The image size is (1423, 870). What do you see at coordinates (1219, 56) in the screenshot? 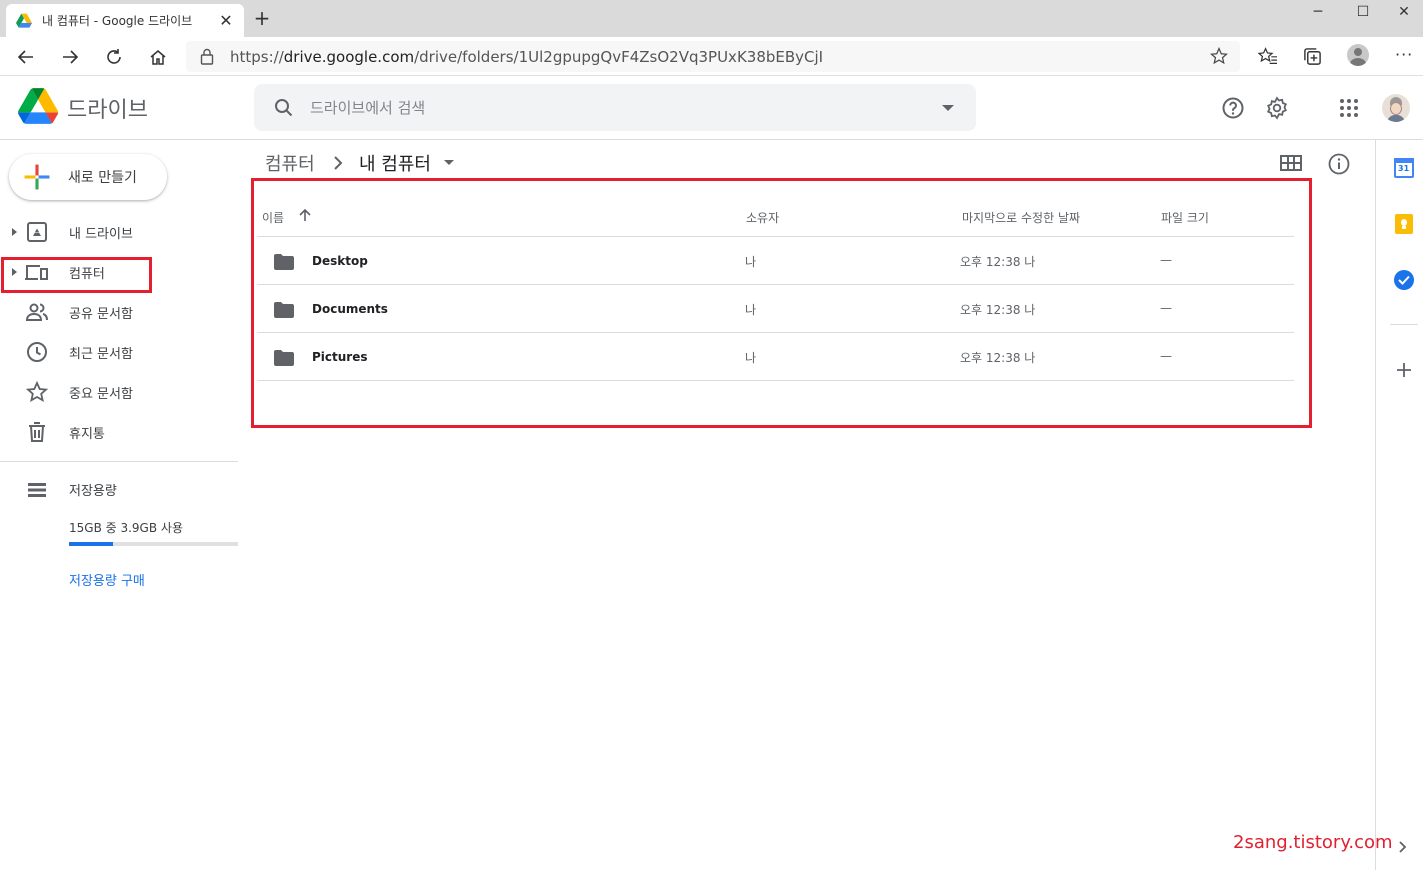
I see `favorite-star-icon` at bounding box center [1219, 56].